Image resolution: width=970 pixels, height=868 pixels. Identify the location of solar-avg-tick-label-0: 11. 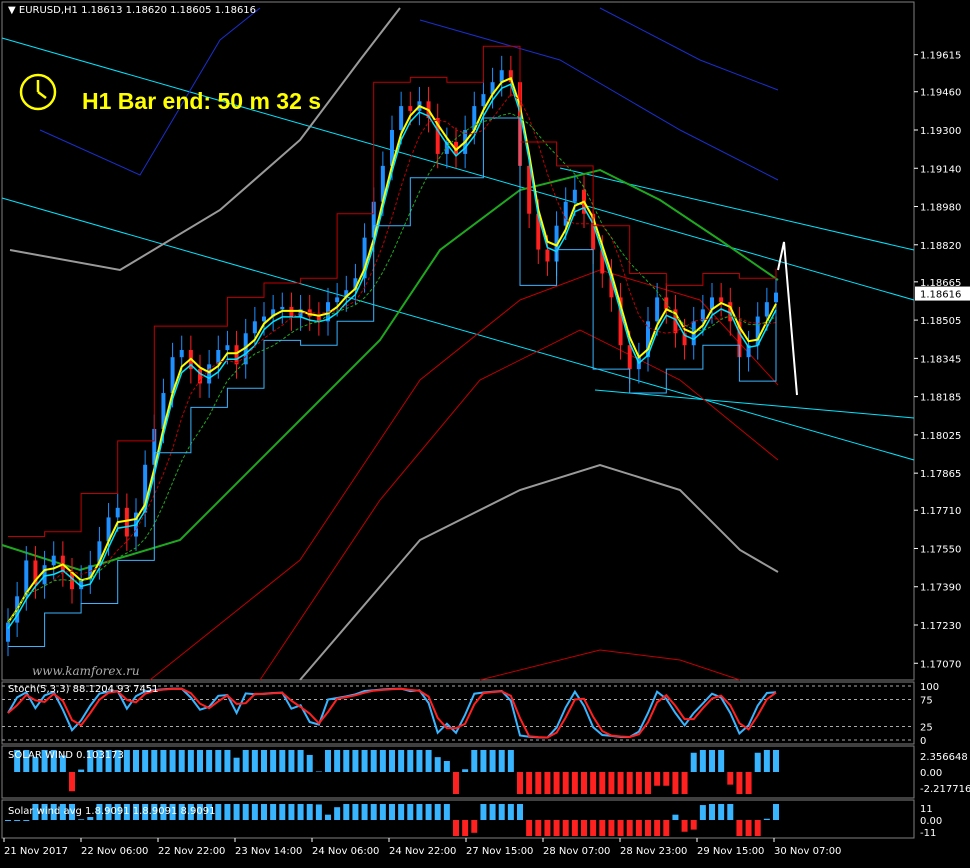
(926, 809).